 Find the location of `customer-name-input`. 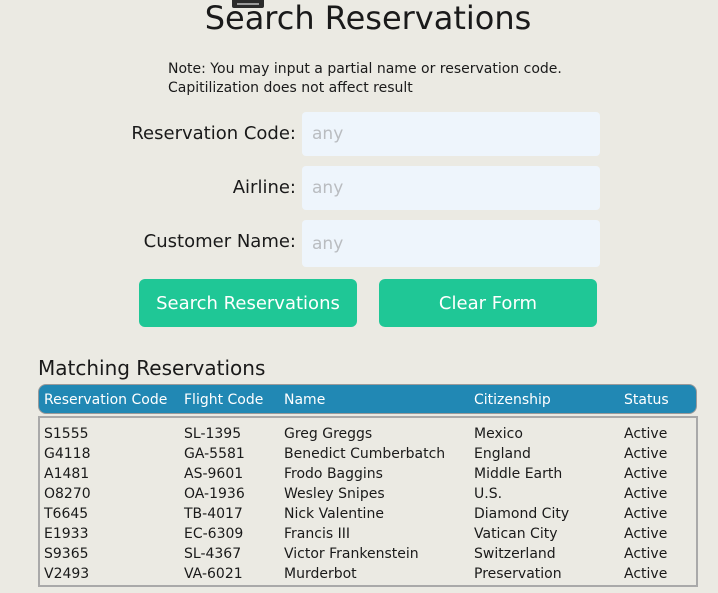

customer-name-input is located at coordinates (451, 243).